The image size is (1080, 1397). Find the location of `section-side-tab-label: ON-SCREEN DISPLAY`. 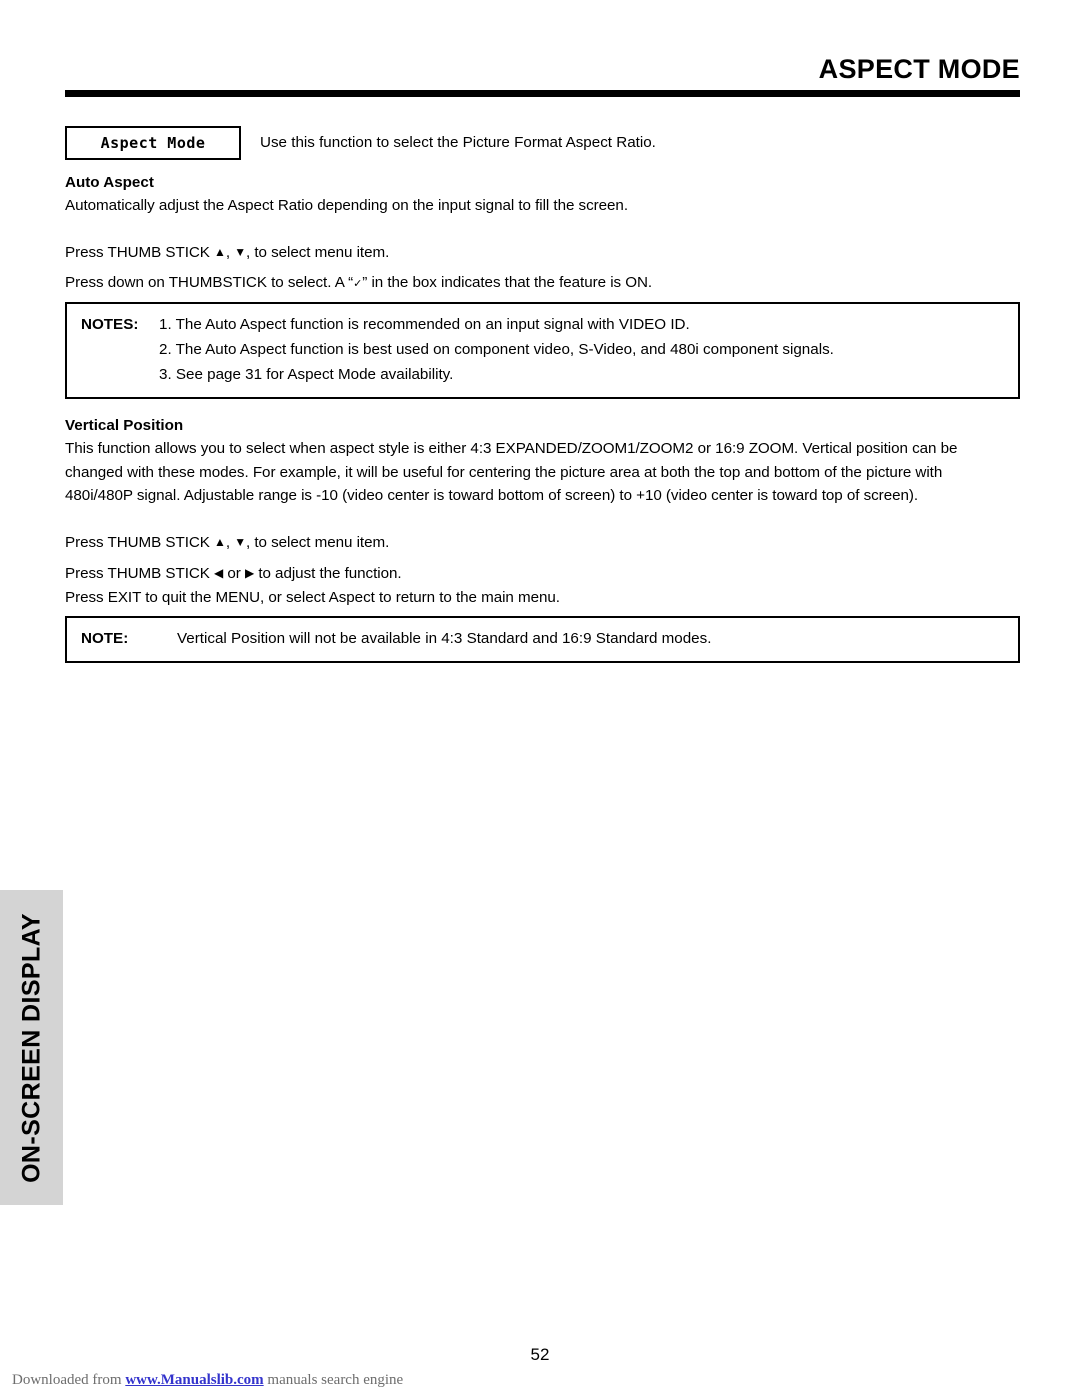

section-side-tab-label: ON-SCREEN DISPLAY is located at coordinates (31, 1047).